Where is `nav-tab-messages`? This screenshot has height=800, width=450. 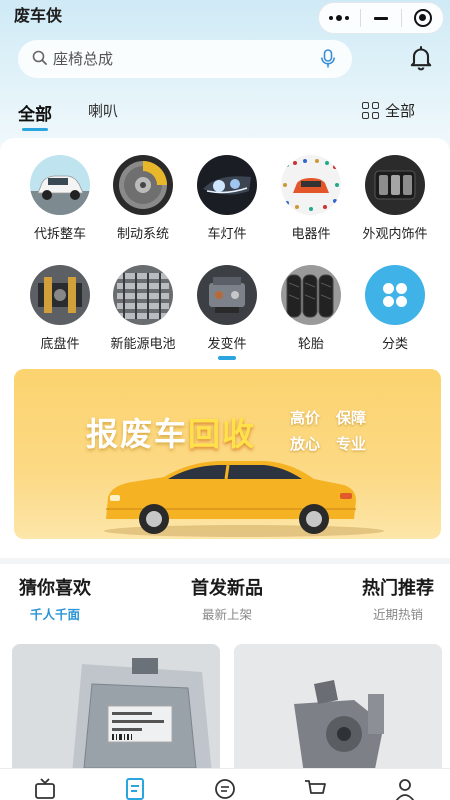
nav-tab-messages is located at coordinates (225, 784).